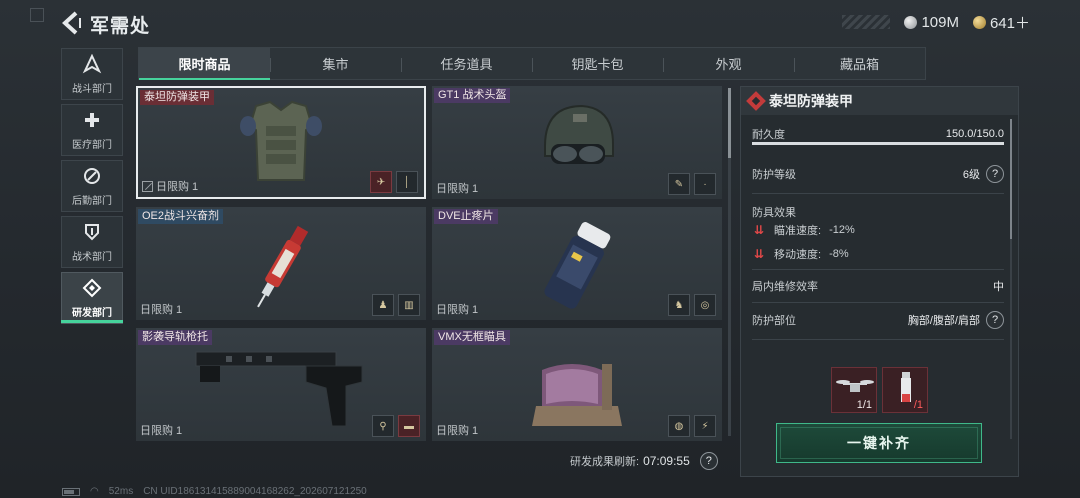 This screenshot has height=498, width=1080. I want to click on protection-area-value: 胸部/腹部/肩部, so click(943, 321).